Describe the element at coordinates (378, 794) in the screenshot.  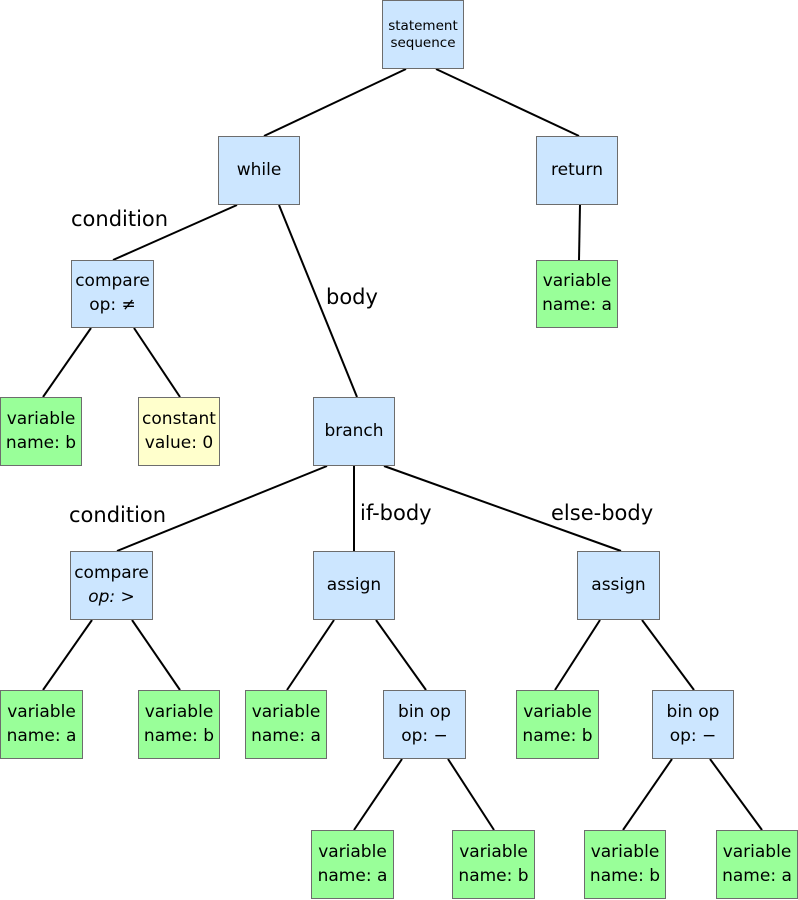
I see `edge-binop1-var-a` at that location.